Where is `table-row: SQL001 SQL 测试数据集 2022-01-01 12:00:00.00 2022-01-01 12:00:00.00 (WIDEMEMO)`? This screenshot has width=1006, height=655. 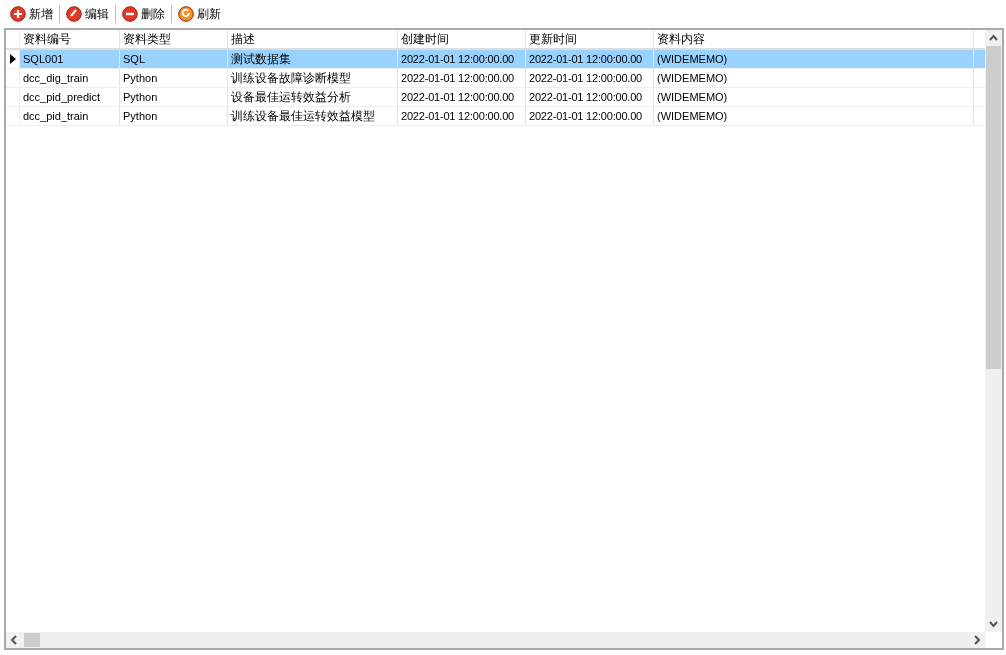 table-row: SQL001 SQL 测试数据集 2022-01-01 12:00:00.00 2022-01-01 12:00:00.00 (WIDEMEMO) is located at coordinates (495, 59).